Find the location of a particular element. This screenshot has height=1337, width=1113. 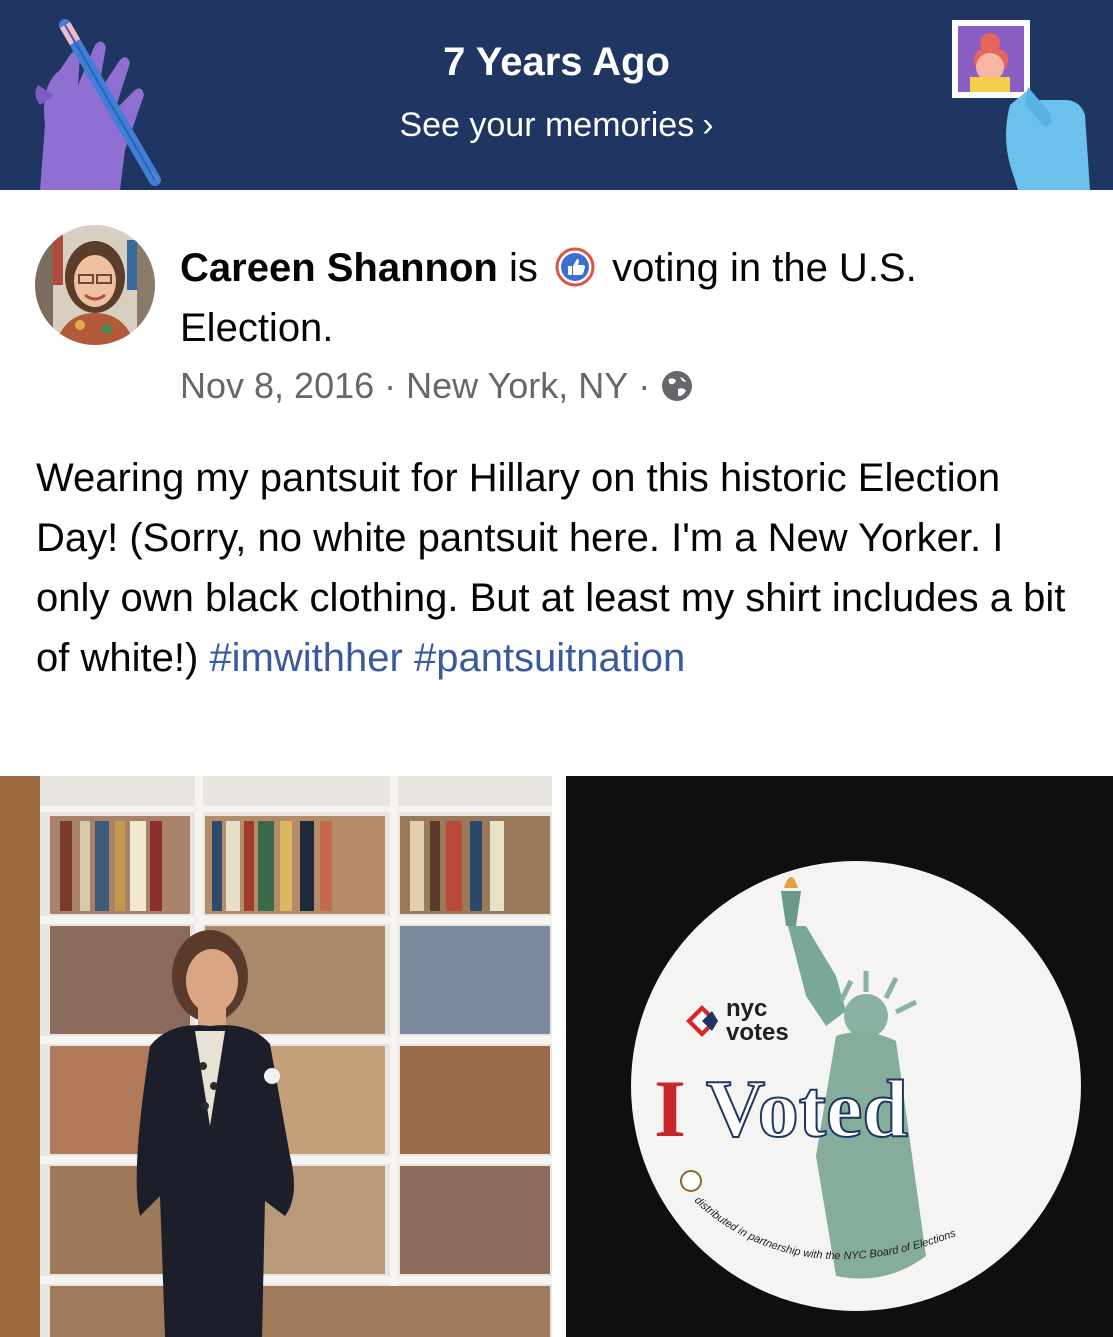

nyc-seal-icon is located at coordinates (691, 1181).